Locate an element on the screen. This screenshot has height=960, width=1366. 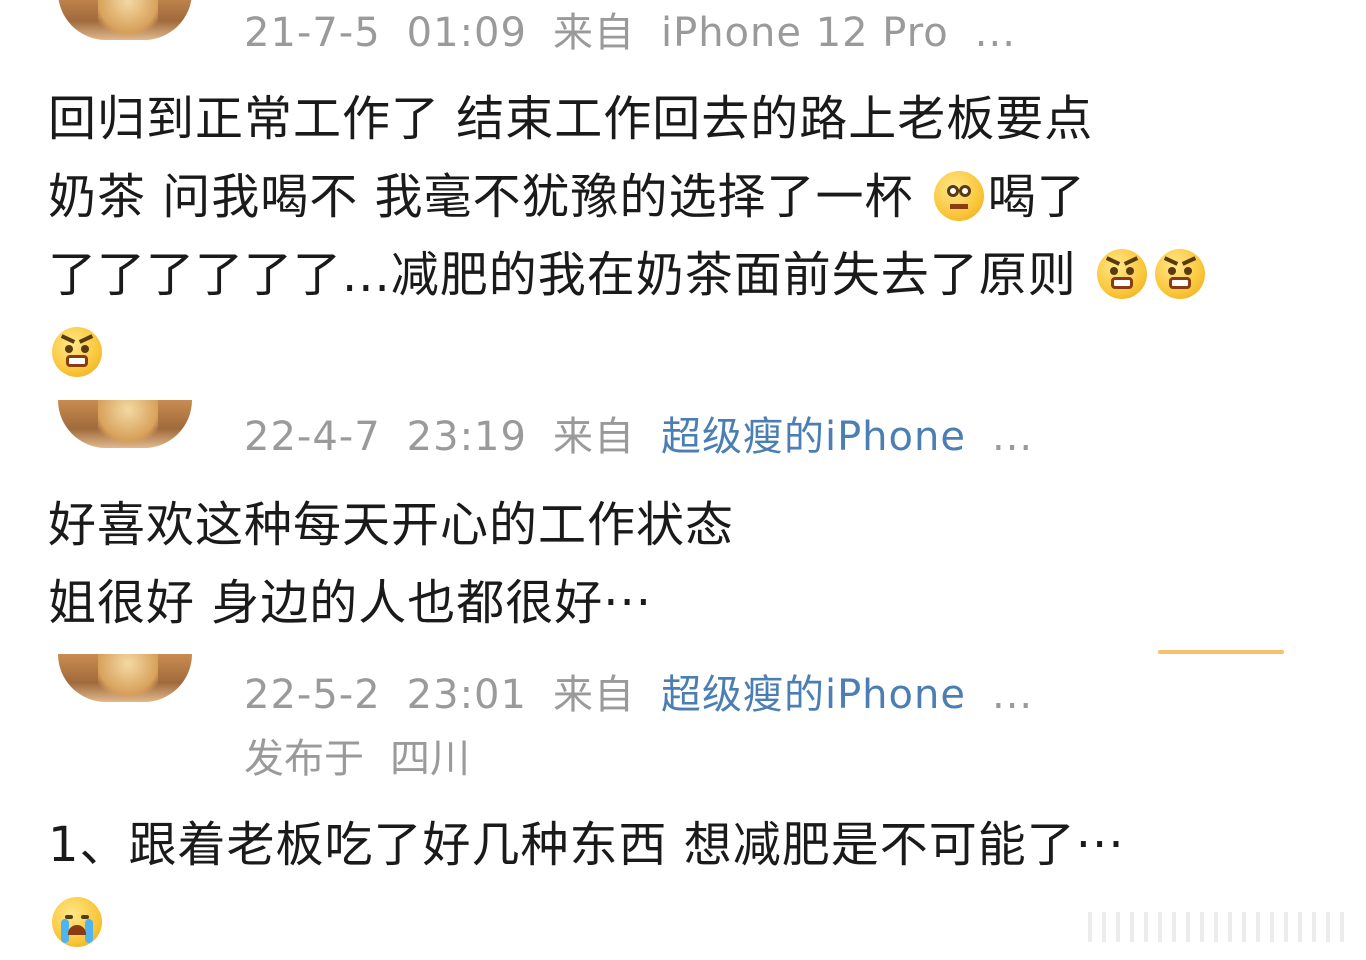
comment-time: 23:19 is located at coordinates (466, 437).